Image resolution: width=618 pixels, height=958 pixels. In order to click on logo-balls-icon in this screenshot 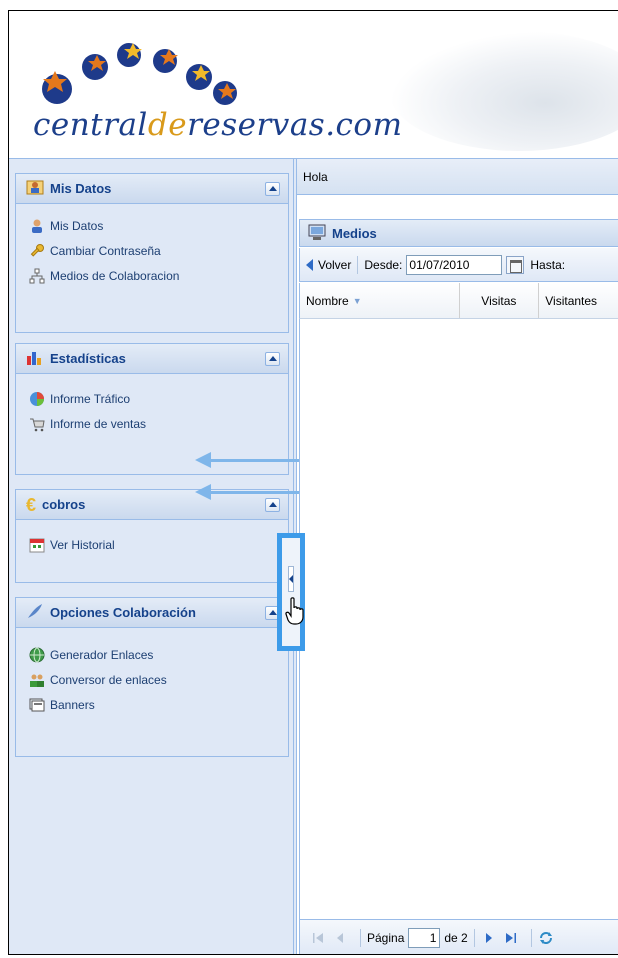, I will do `click(139, 74)`.